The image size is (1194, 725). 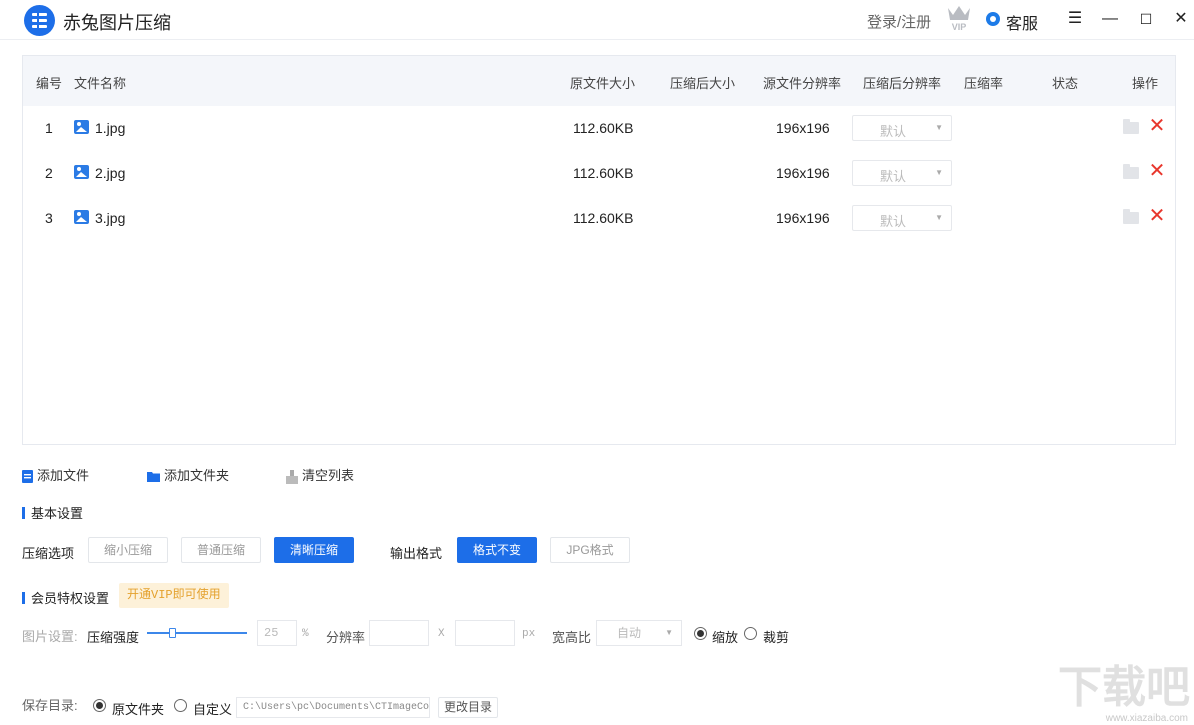 I want to click on add-folder-button: 添加文件夹, so click(x=188, y=474).